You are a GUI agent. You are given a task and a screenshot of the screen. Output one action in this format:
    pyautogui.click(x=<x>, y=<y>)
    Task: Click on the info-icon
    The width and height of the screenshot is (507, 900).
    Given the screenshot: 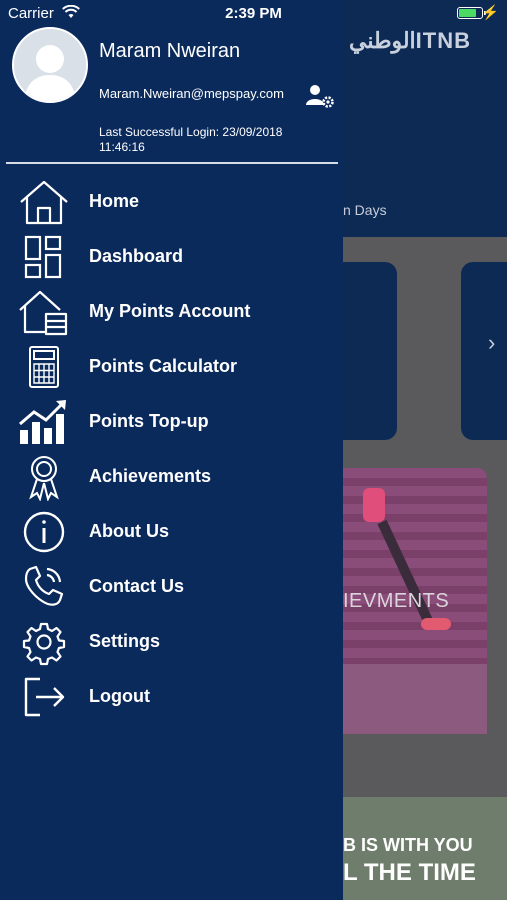 What is the action you would take?
    pyautogui.click(x=44, y=532)
    